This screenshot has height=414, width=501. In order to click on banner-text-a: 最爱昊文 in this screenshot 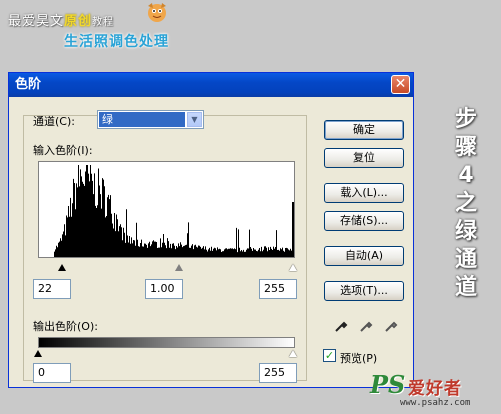, I will do `click(36, 21)`.